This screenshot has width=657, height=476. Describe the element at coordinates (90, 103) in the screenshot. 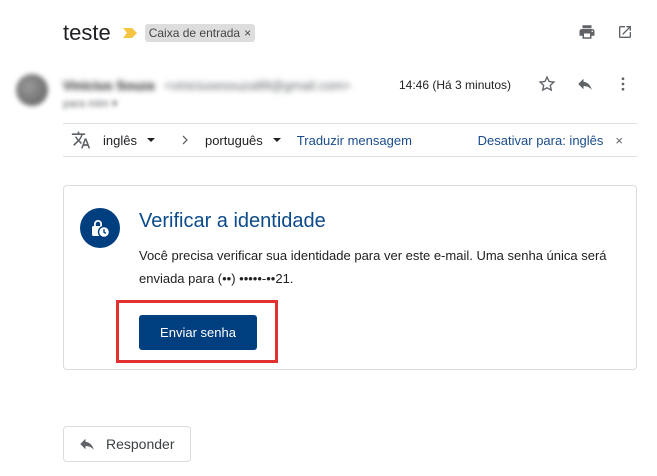

I see `recipient-details-toggle: para mim ▾` at that location.